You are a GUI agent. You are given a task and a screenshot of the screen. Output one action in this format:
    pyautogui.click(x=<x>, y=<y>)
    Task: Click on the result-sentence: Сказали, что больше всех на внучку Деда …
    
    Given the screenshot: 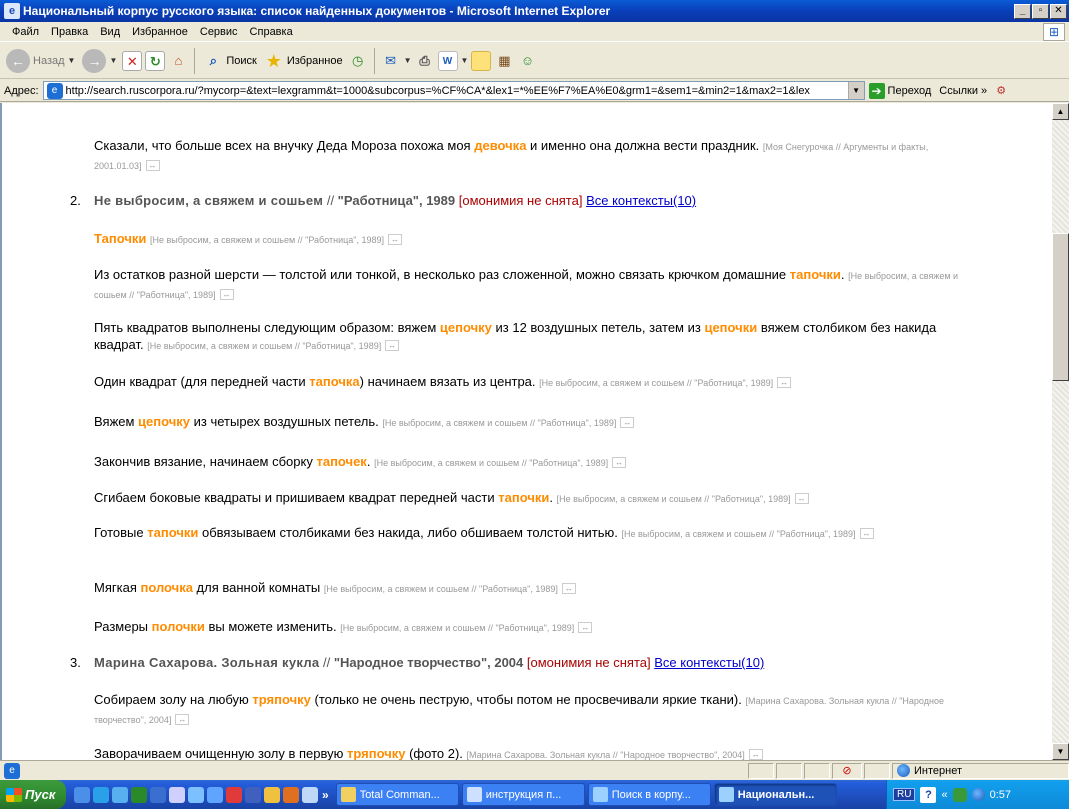 What is the action you would take?
    pyautogui.click(x=511, y=155)
    